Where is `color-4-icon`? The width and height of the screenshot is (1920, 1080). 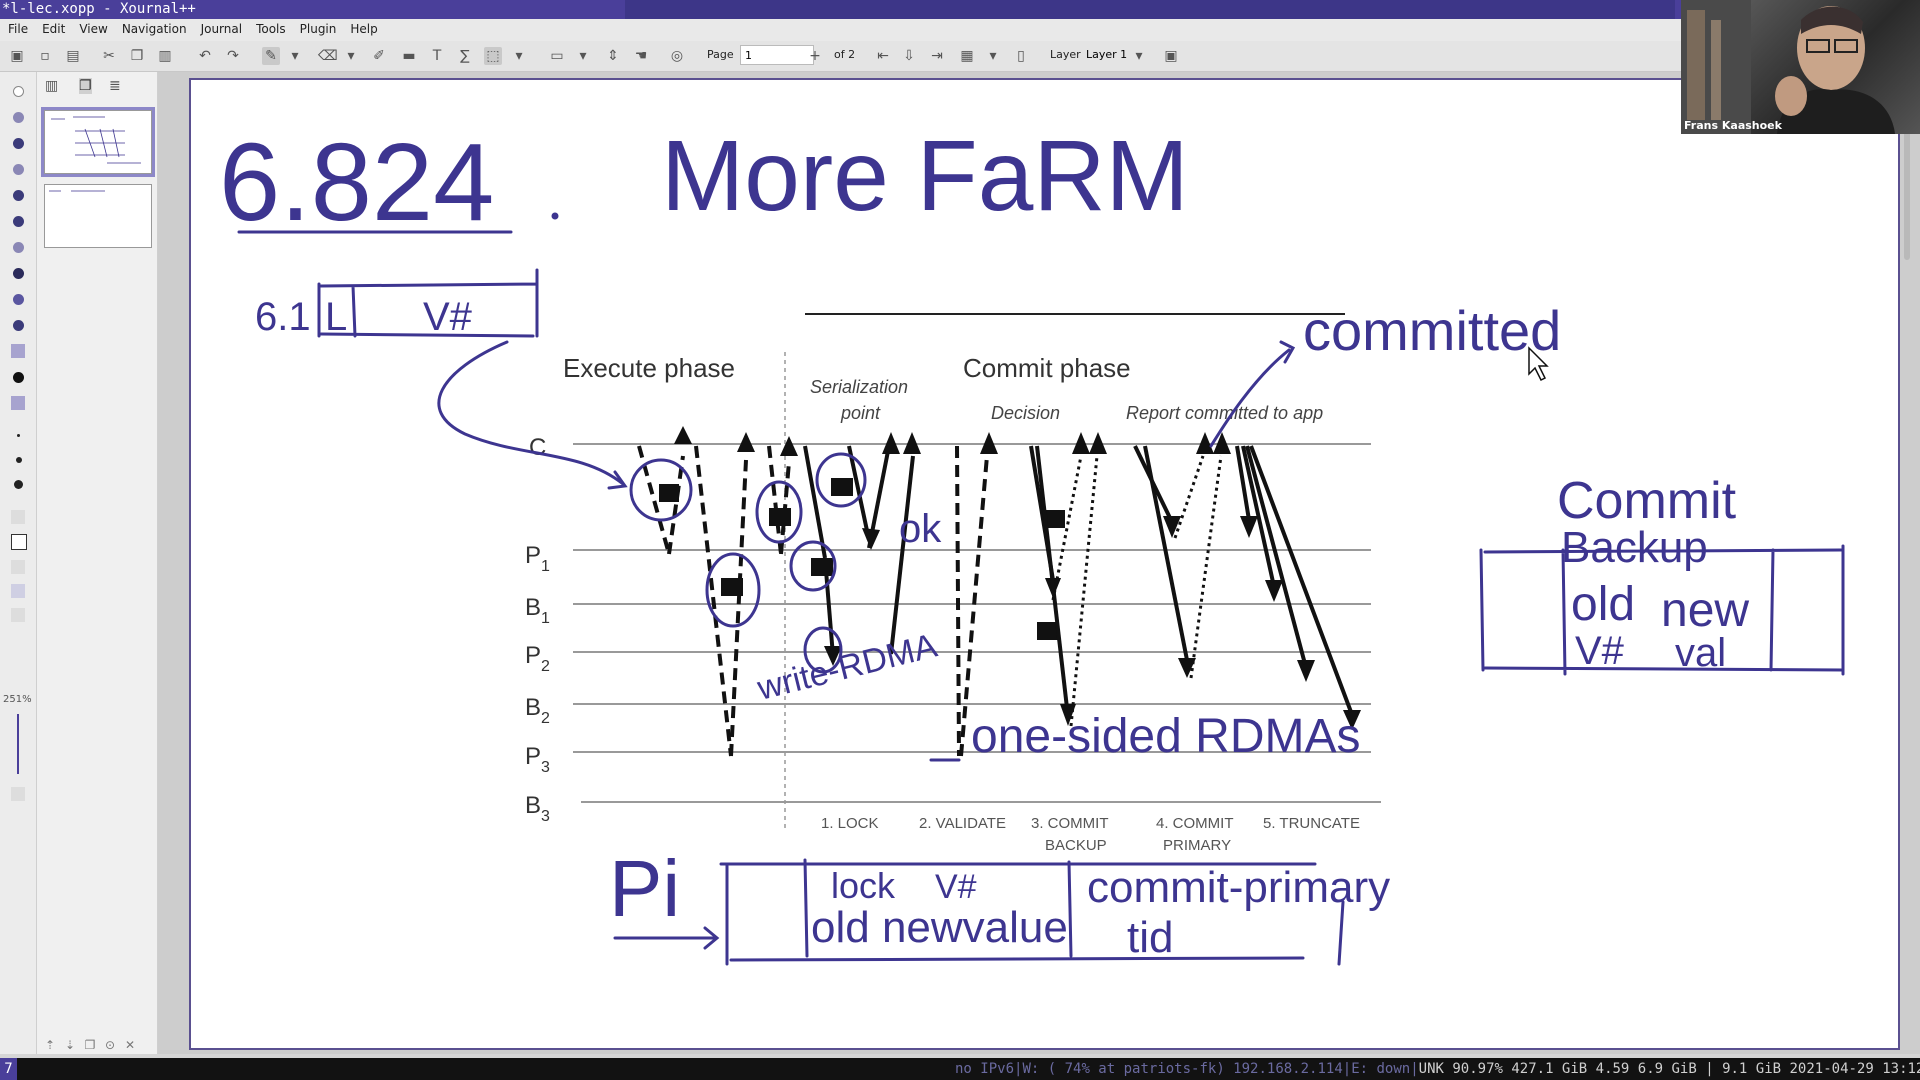 color-4-icon is located at coordinates (18, 195).